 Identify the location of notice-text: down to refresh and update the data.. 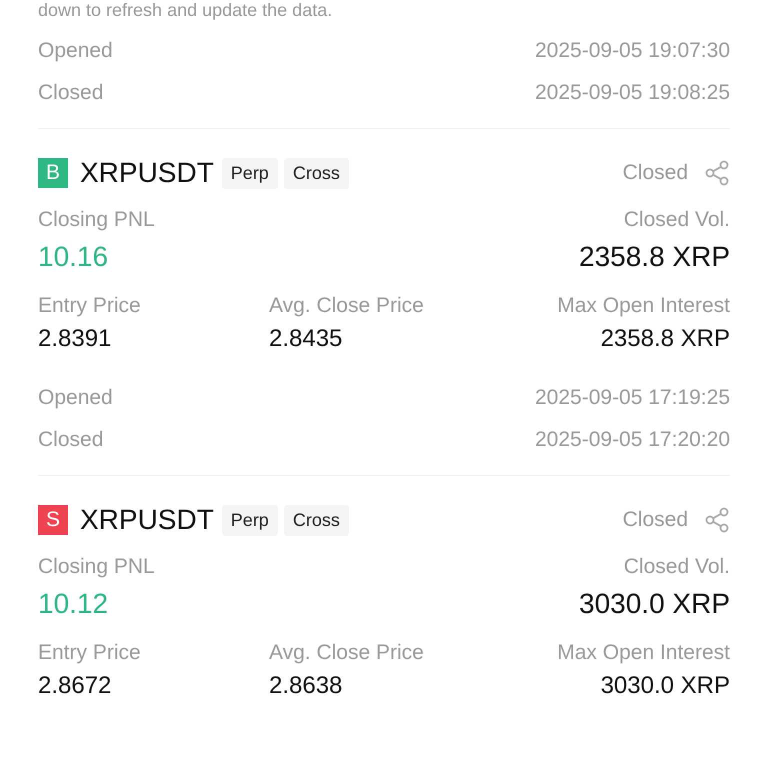
(186, 10).